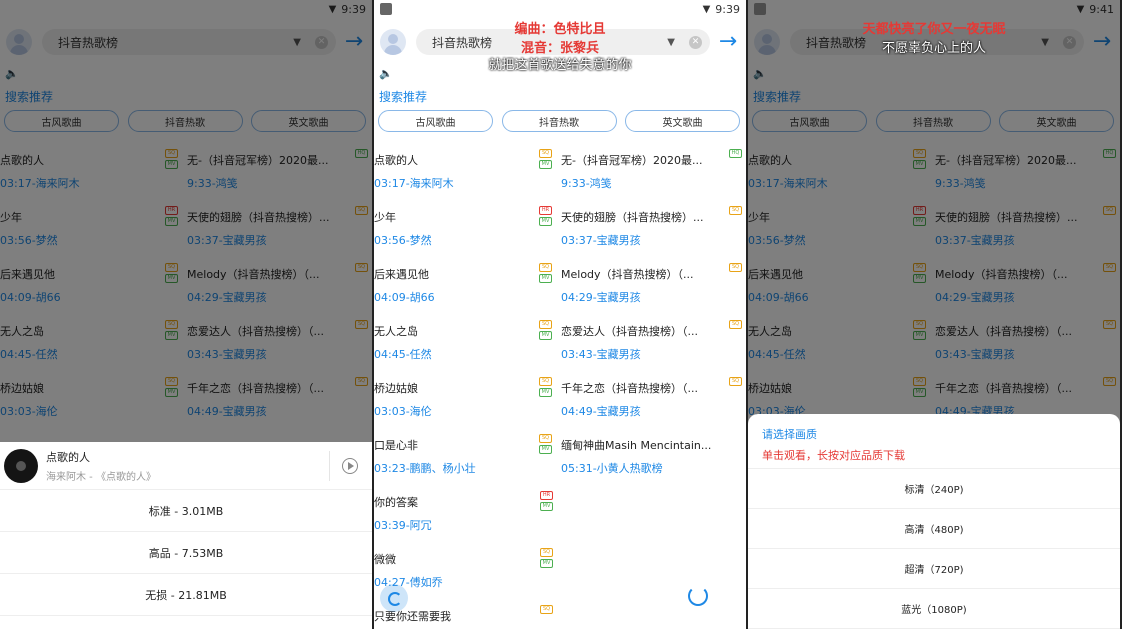  Describe the element at coordinates (19, 42) in the screenshot. I see `avatar` at that location.